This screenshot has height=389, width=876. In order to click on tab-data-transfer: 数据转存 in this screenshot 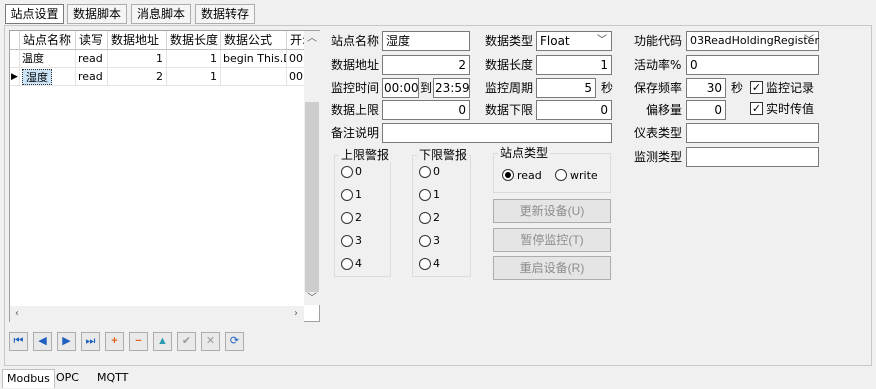, I will do `click(225, 14)`.